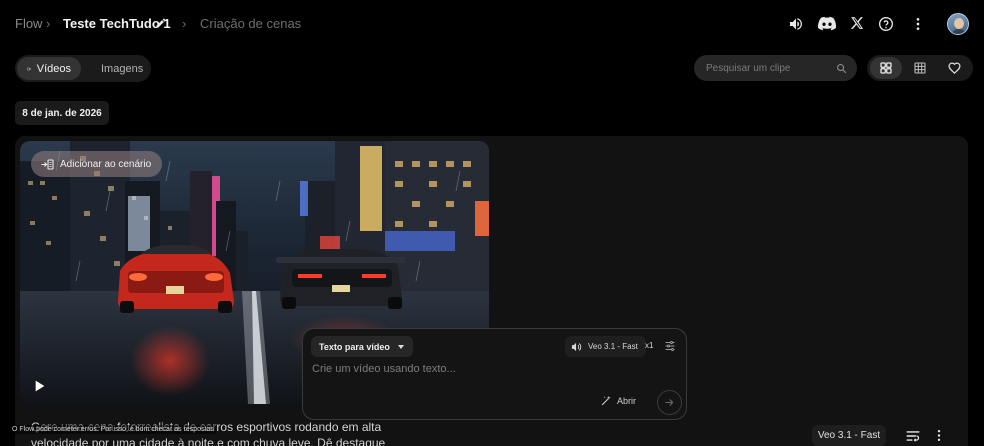  I want to click on arrow-right-icon, so click(669, 402).